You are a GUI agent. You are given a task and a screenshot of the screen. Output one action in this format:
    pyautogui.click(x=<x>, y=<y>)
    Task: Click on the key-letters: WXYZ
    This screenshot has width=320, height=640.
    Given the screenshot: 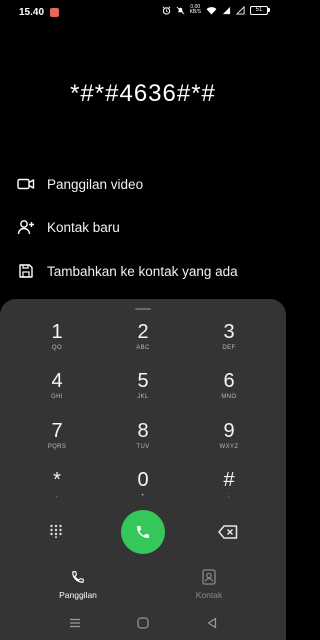 What is the action you would take?
    pyautogui.click(x=229, y=447)
    